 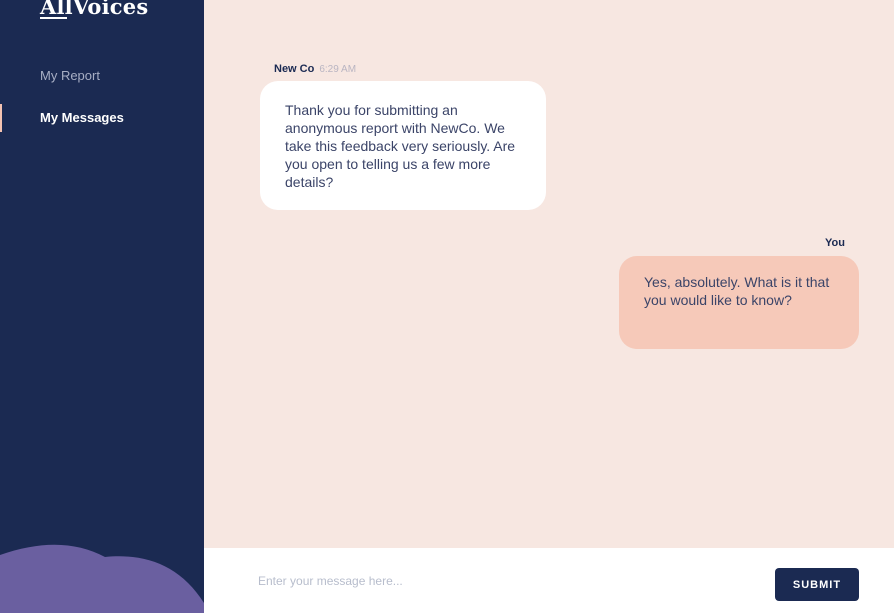 I want to click on message-input, so click(x=493, y=581).